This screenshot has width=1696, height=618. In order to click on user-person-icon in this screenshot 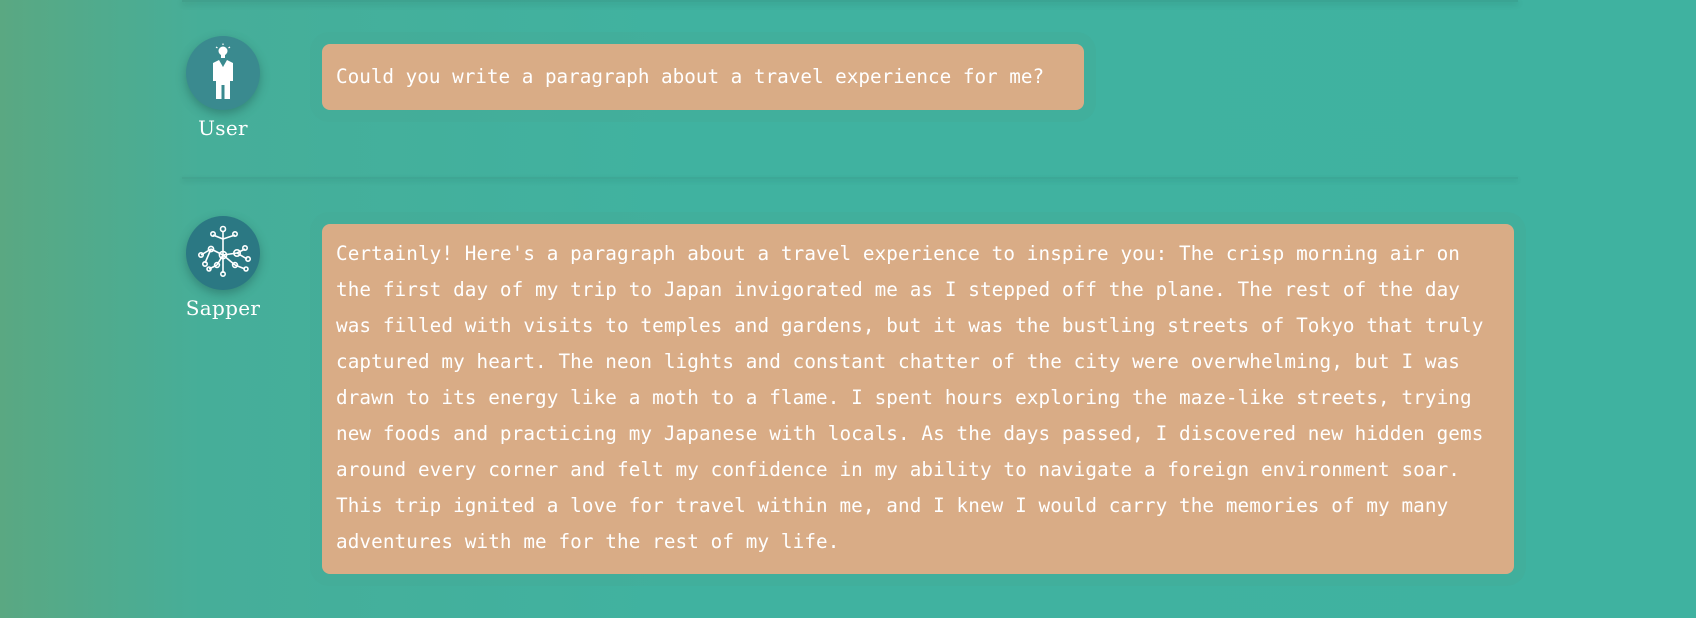, I will do `click(223, 73)`.